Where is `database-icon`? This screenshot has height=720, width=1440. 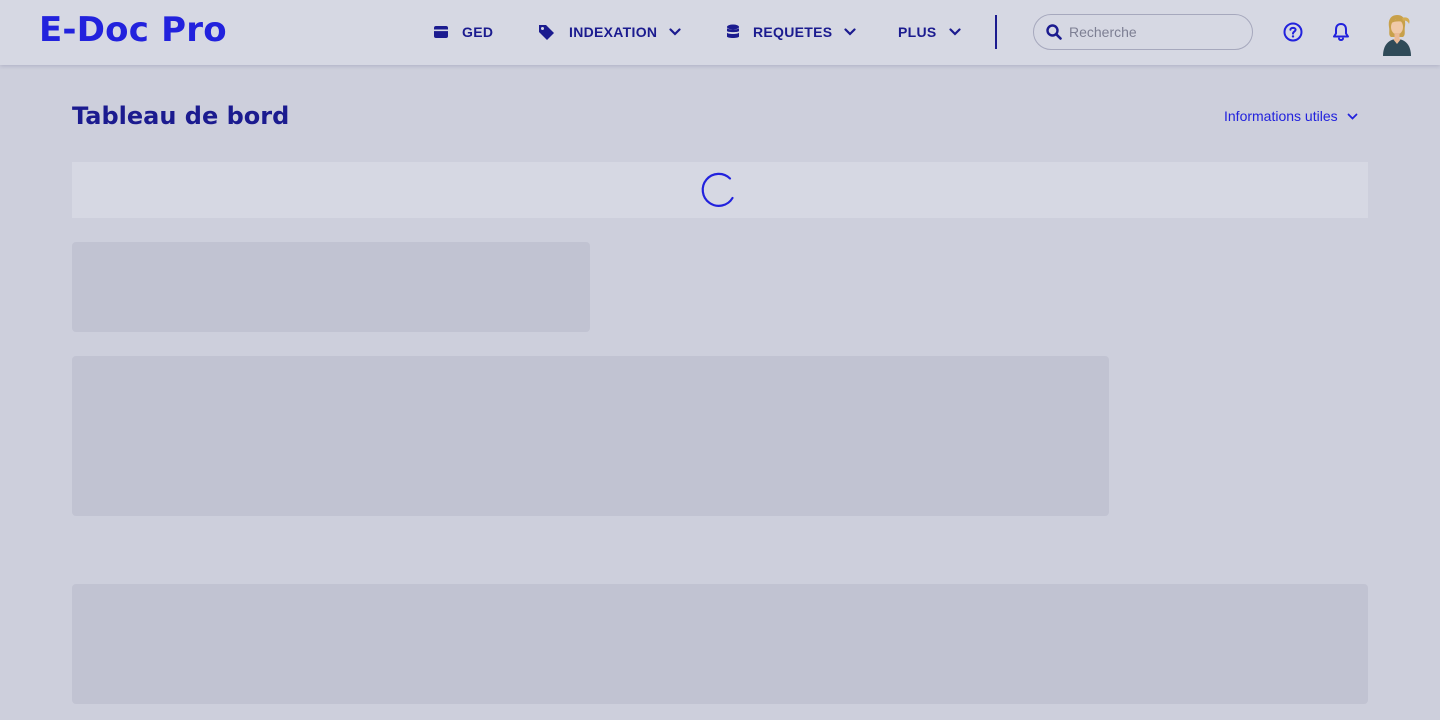 database-icon is located at coordinates (733, 32).